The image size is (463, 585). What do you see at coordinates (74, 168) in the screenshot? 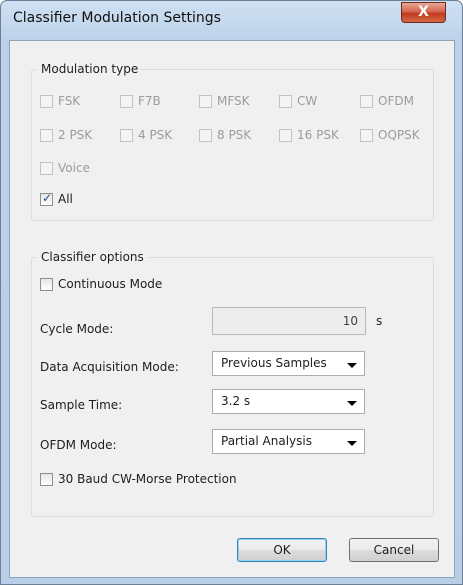
I see `checkbox-label: Voice` at bounding box center [74, 168].